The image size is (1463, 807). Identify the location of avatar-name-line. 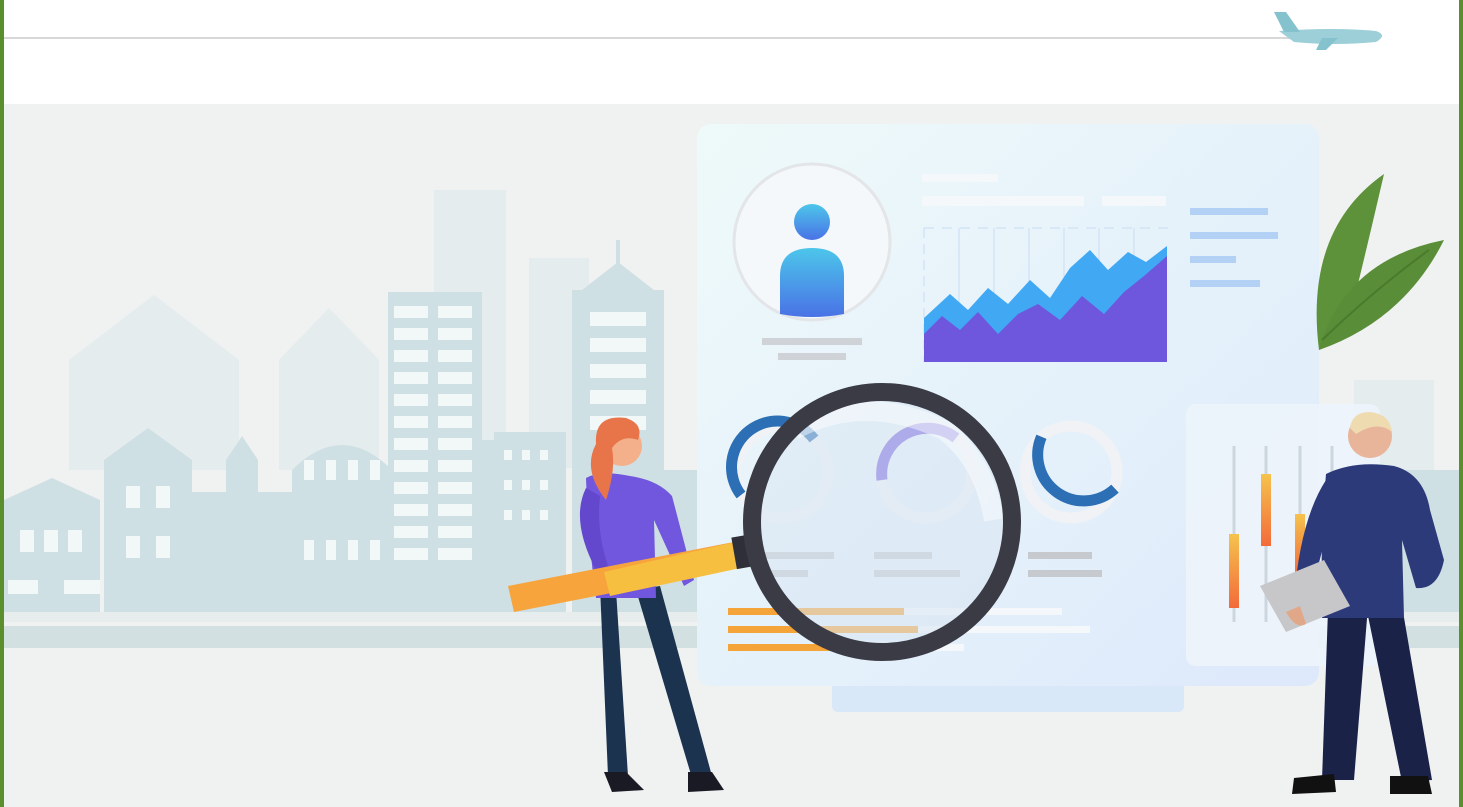
(812, 341).